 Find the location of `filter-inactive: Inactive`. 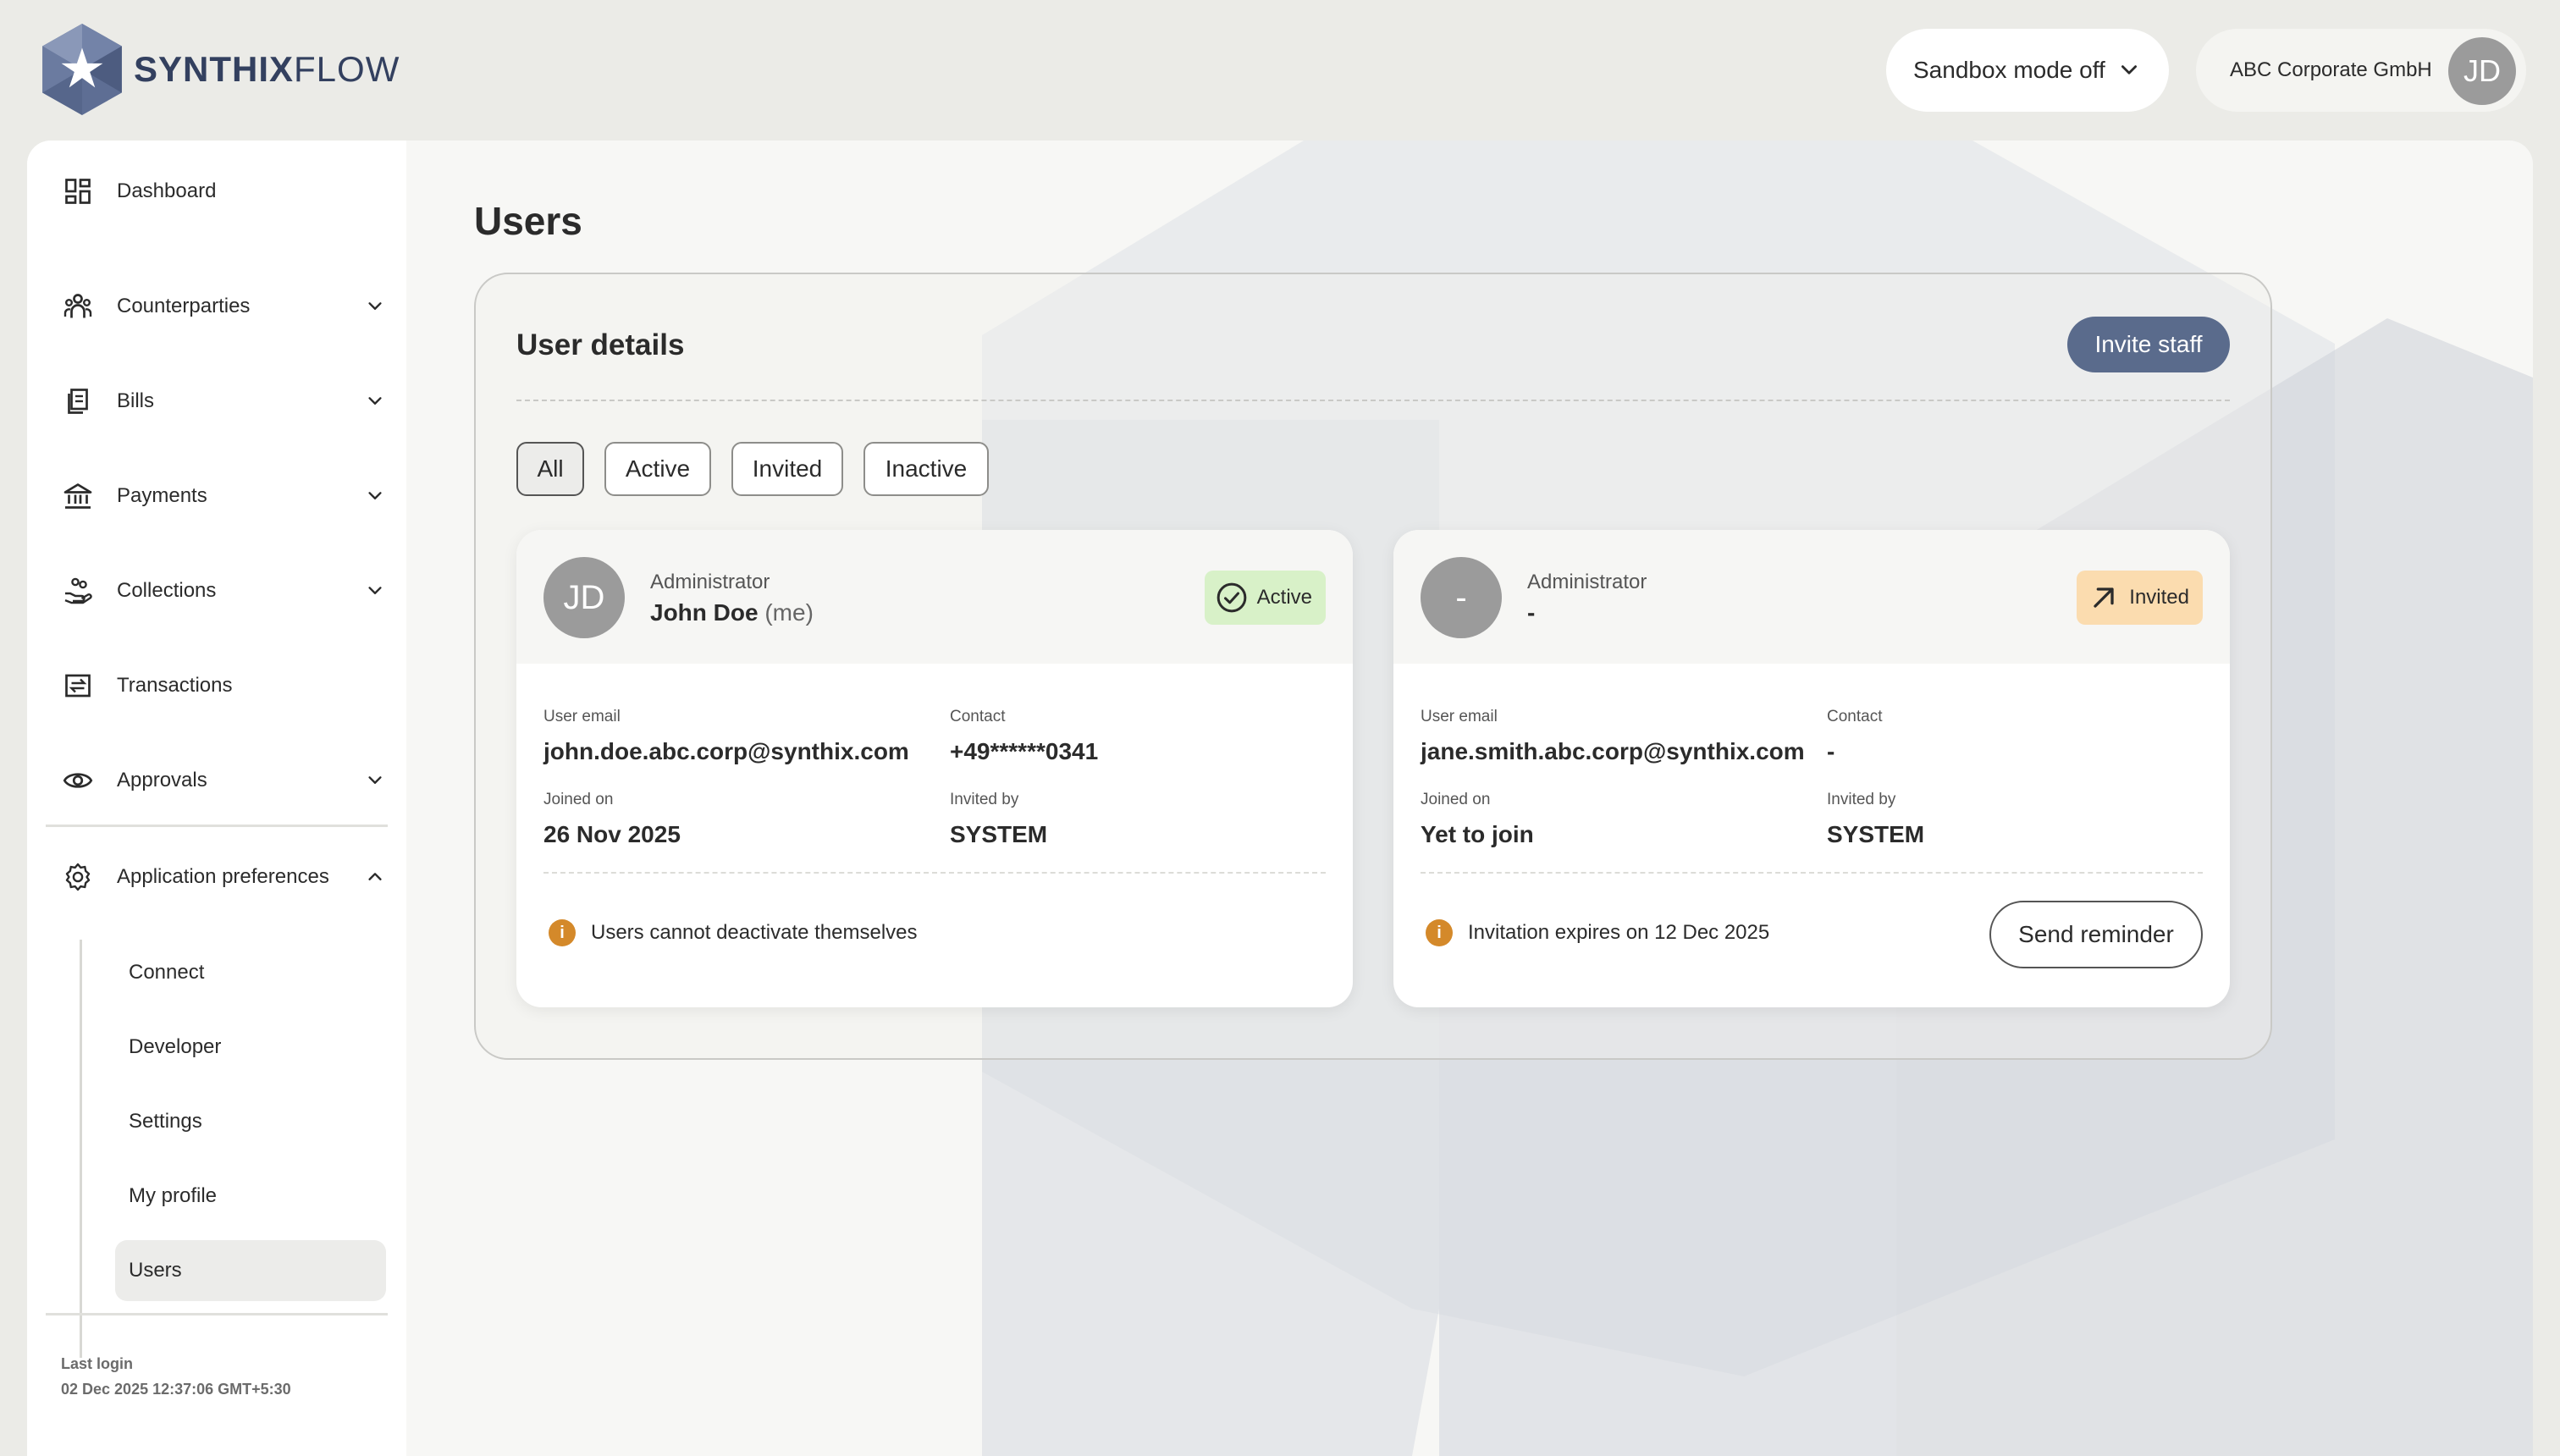

filter-inactive: Inactive is located at coordinates (926, 469).